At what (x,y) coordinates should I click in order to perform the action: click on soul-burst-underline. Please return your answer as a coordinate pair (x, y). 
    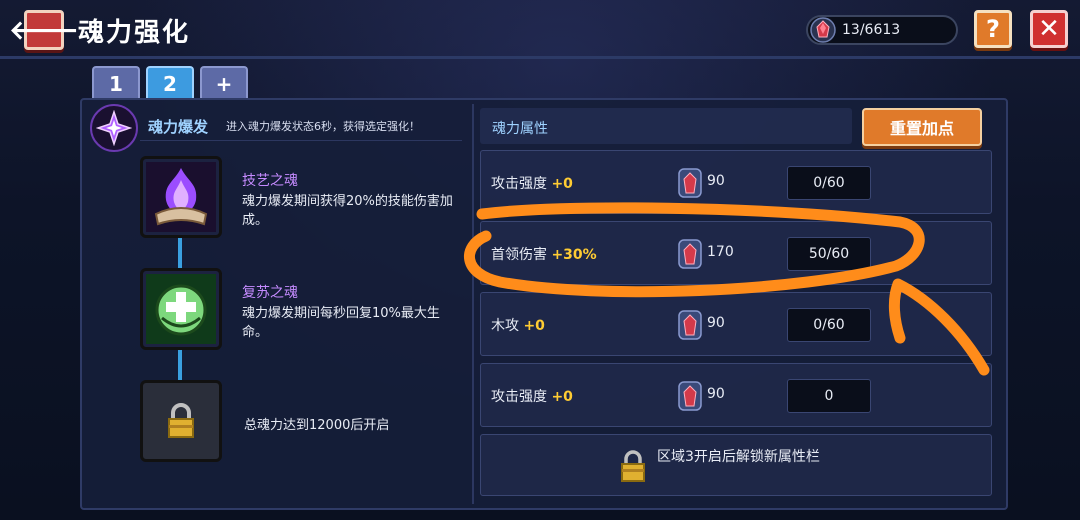
    Looking at the image, I should click on (301, 140).